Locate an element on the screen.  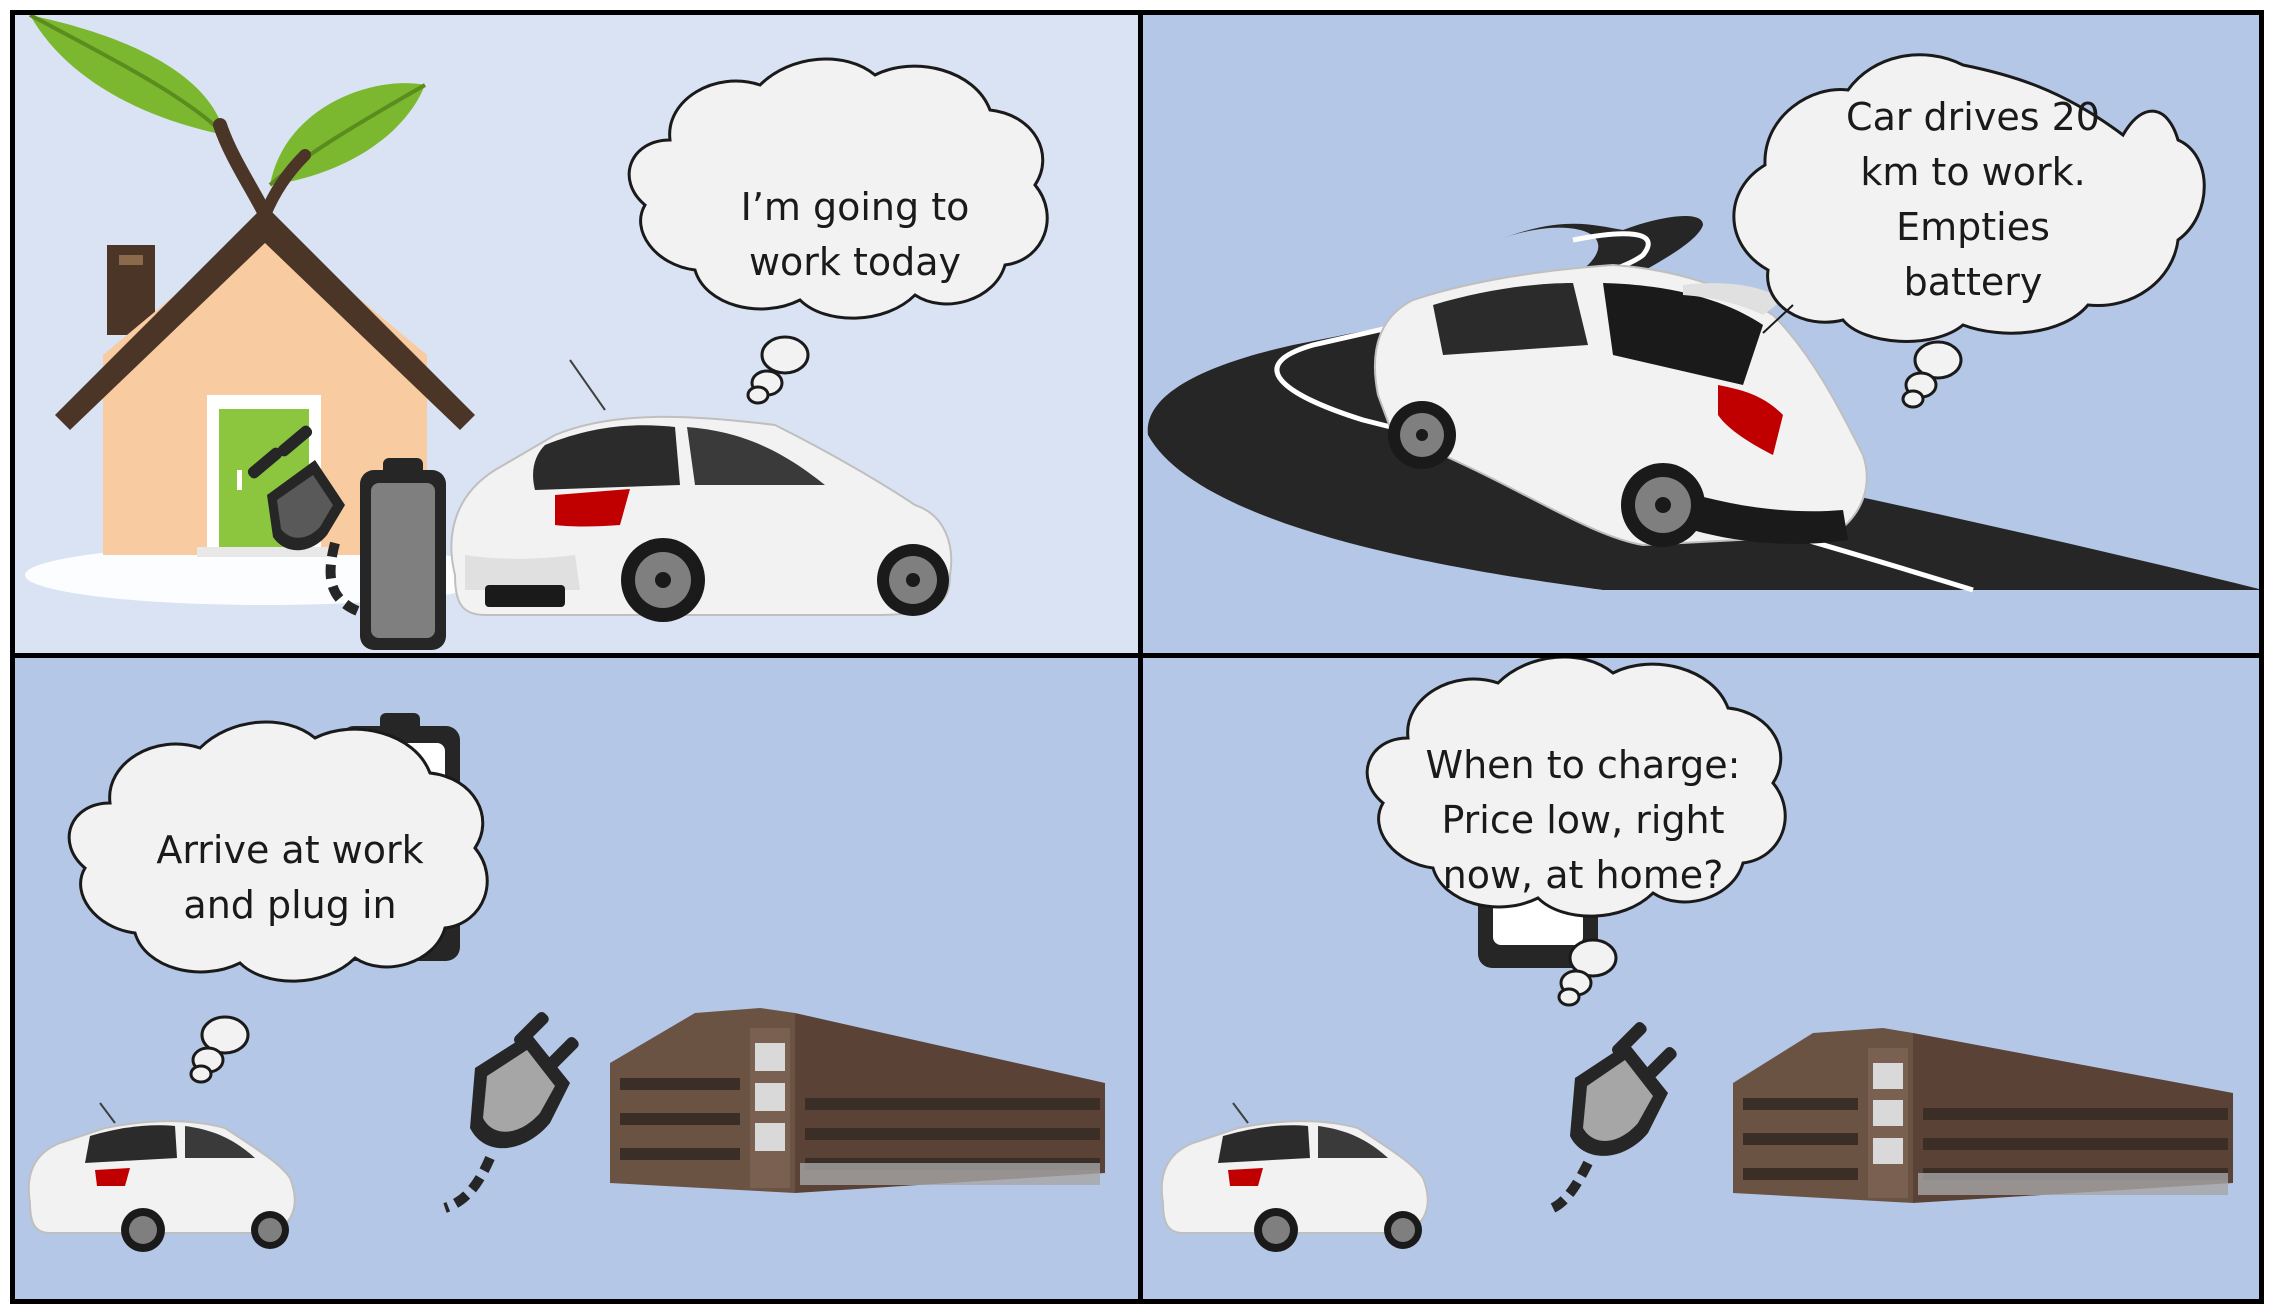
thought-line: battery is located at coordinates (1973, 282).